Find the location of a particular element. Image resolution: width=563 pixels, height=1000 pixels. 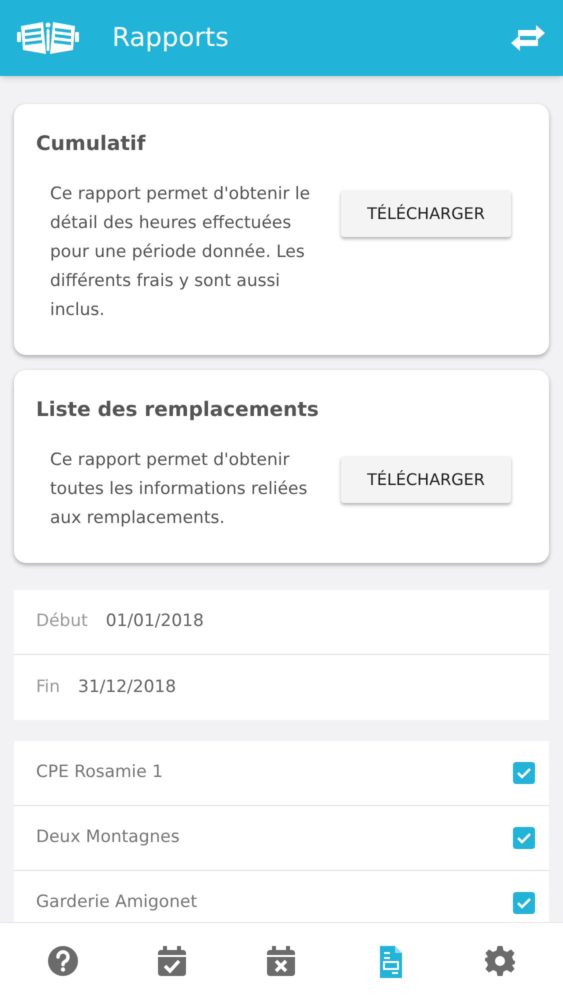

open-book-icon is located at coordinates (48, 38).